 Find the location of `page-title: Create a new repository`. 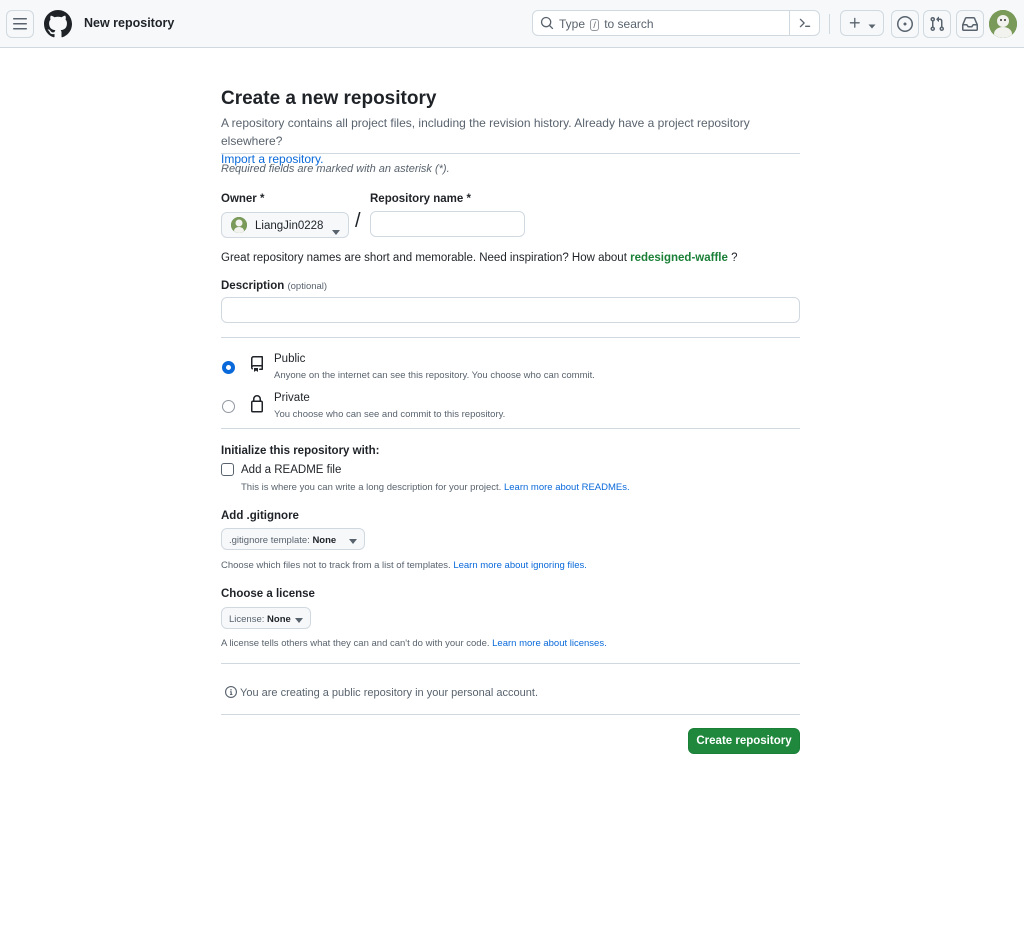

page-title: Create a new repository is located at coordinates (329, 98).